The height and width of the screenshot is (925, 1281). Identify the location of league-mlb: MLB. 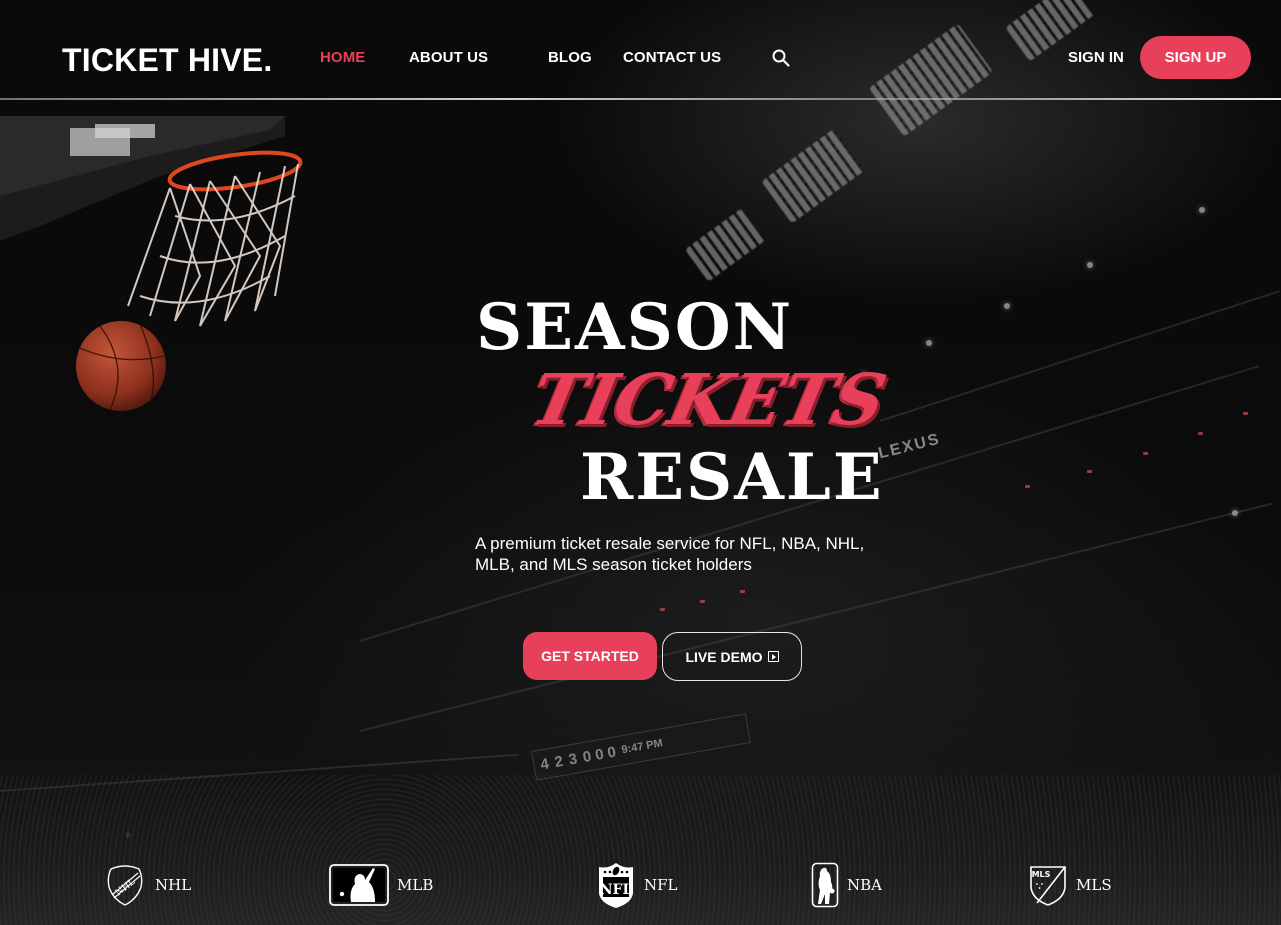
(381, 885).